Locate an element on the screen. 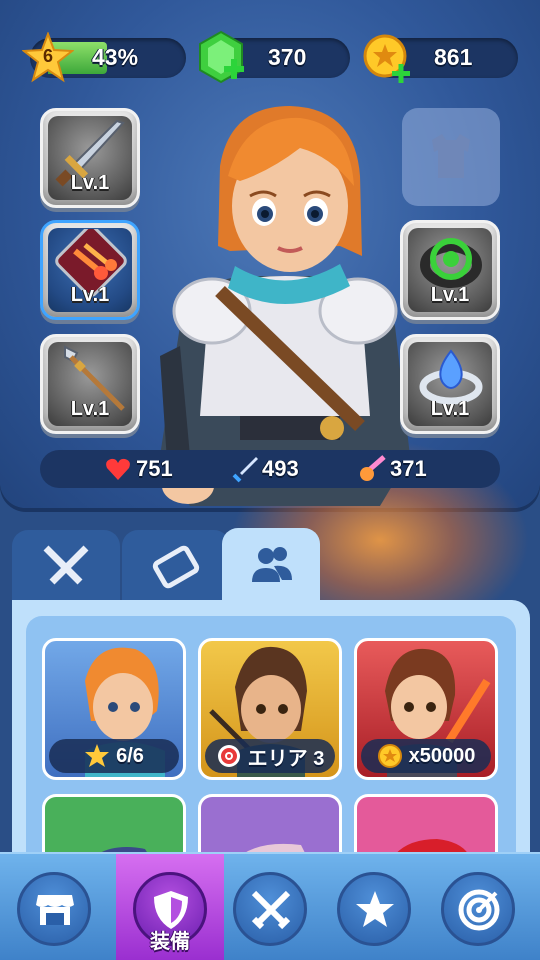 The width and height of the screenshot is (540, 960). hero-card: x50000 is located at coordinates (426, 709).